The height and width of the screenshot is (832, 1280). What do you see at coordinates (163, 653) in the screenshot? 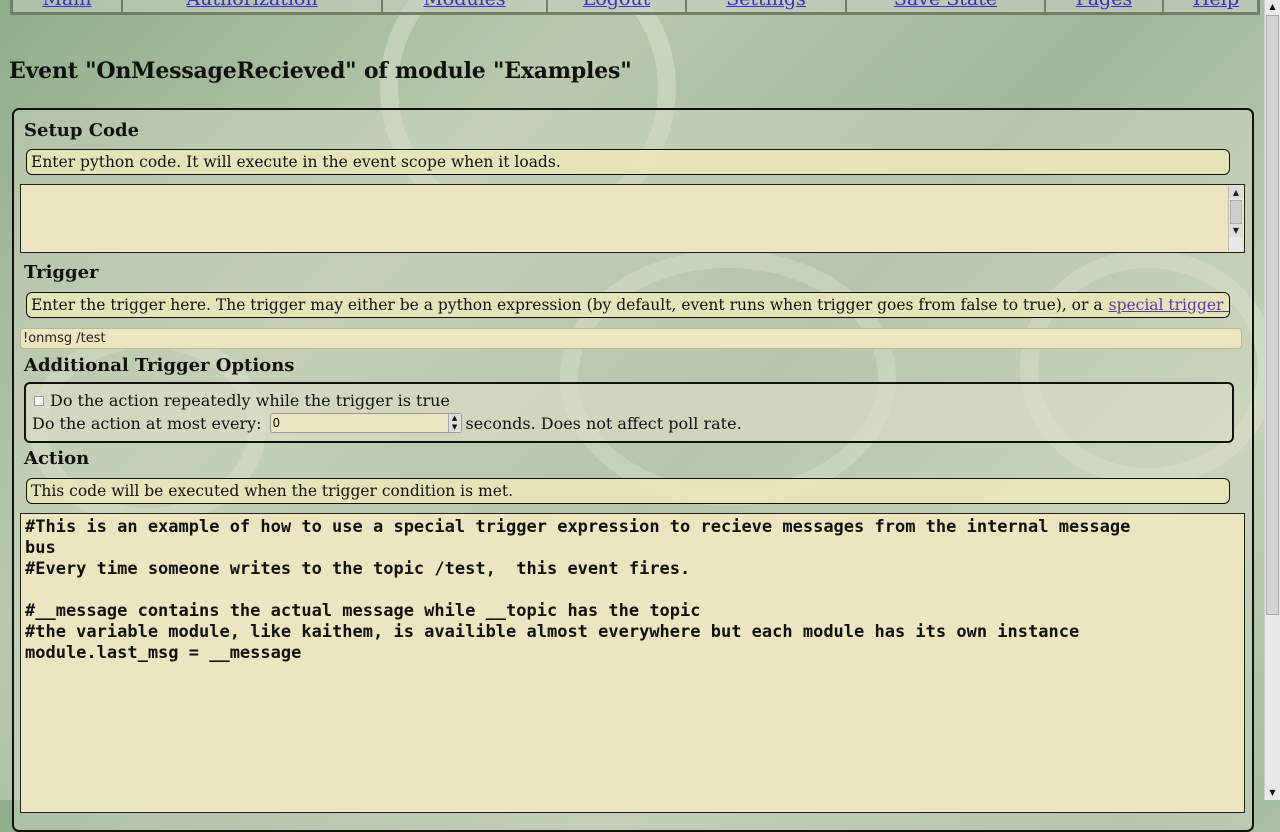
I see `code-line: module.last_msg = __message` at bounding box center [163, 653].